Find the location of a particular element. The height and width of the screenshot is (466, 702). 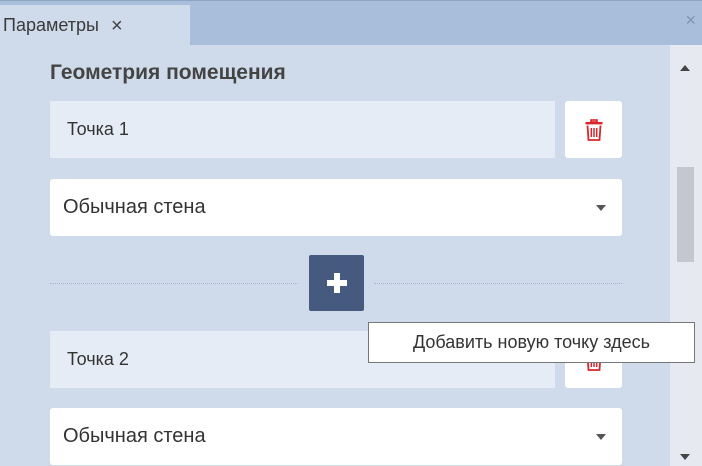

tab-strip: Параметры × × is located at coordinates (351, 23).